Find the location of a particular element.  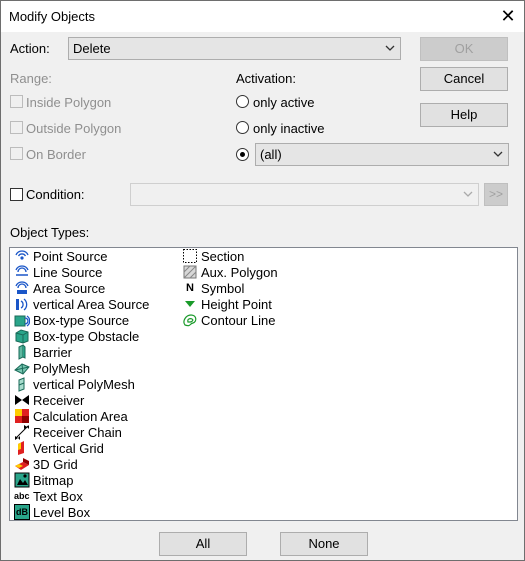

close-button: ✕ is located at coordinates (508, 16).